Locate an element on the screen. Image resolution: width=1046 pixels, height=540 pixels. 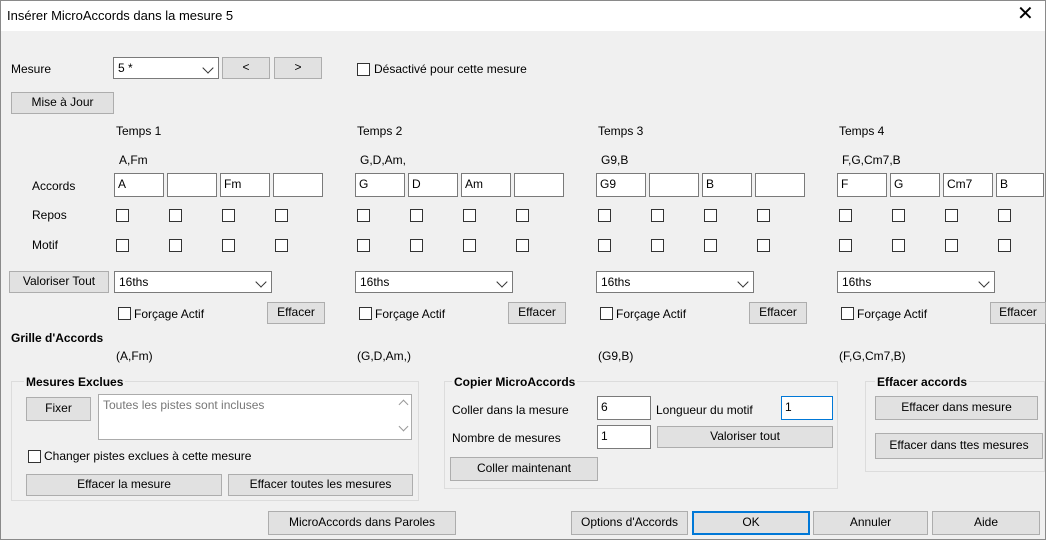
excluded-tracks-textarea: Toutes les pistes sont incluses is located at coordinates (255, 417).